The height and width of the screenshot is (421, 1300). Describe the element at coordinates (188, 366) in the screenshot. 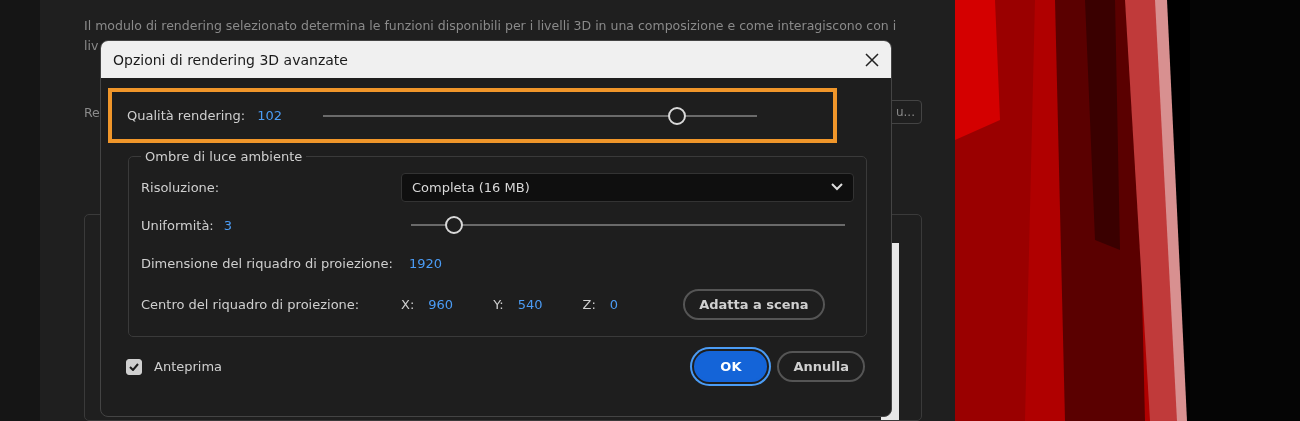

I see `preview-label: Anteprima` at that location.